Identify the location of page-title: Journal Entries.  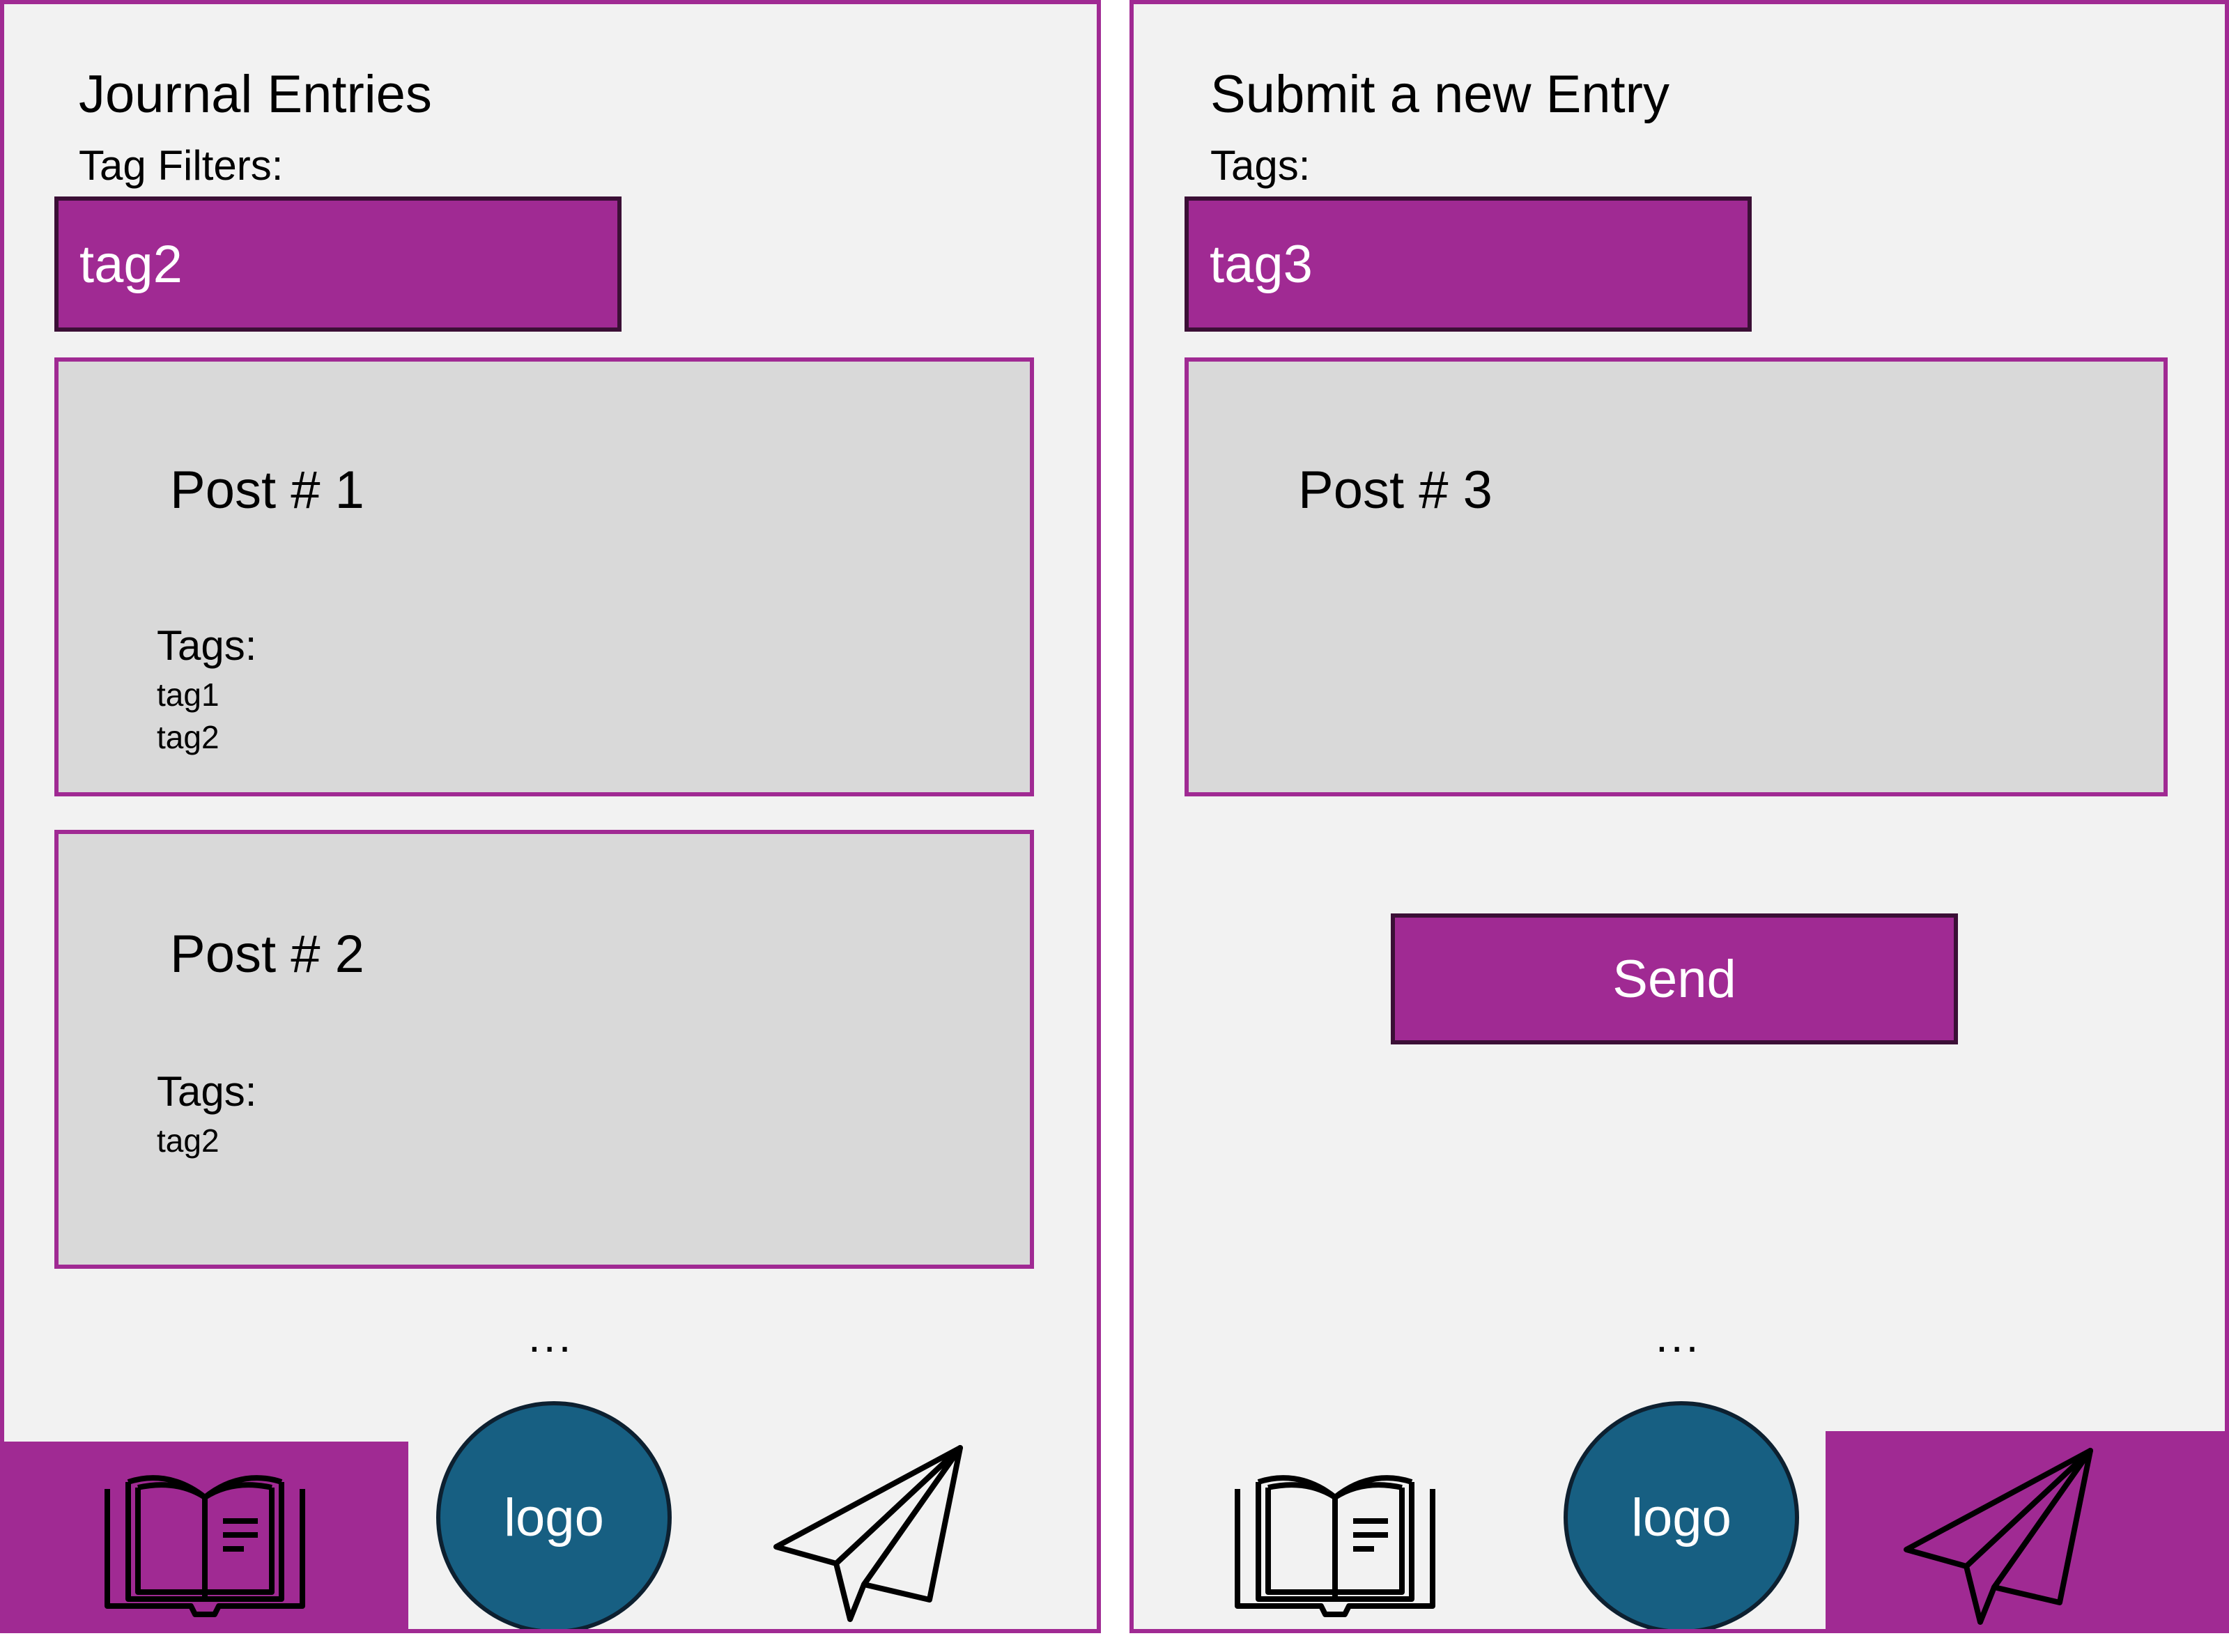
(255, 94).